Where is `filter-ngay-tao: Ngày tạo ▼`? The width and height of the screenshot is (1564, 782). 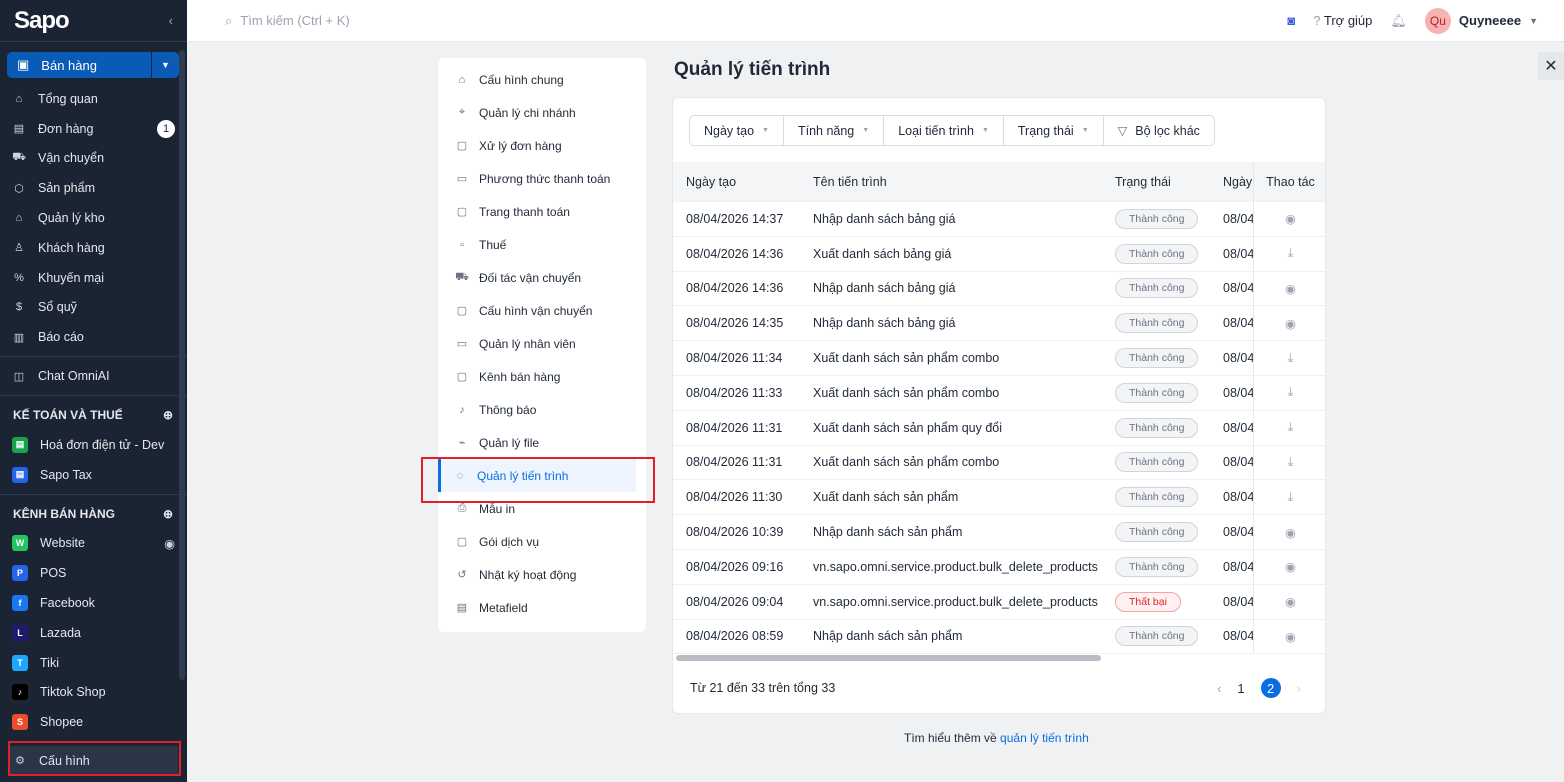
filter-ngay-tao: Ngày tạo ▼ is located at coordinates (737, 130).